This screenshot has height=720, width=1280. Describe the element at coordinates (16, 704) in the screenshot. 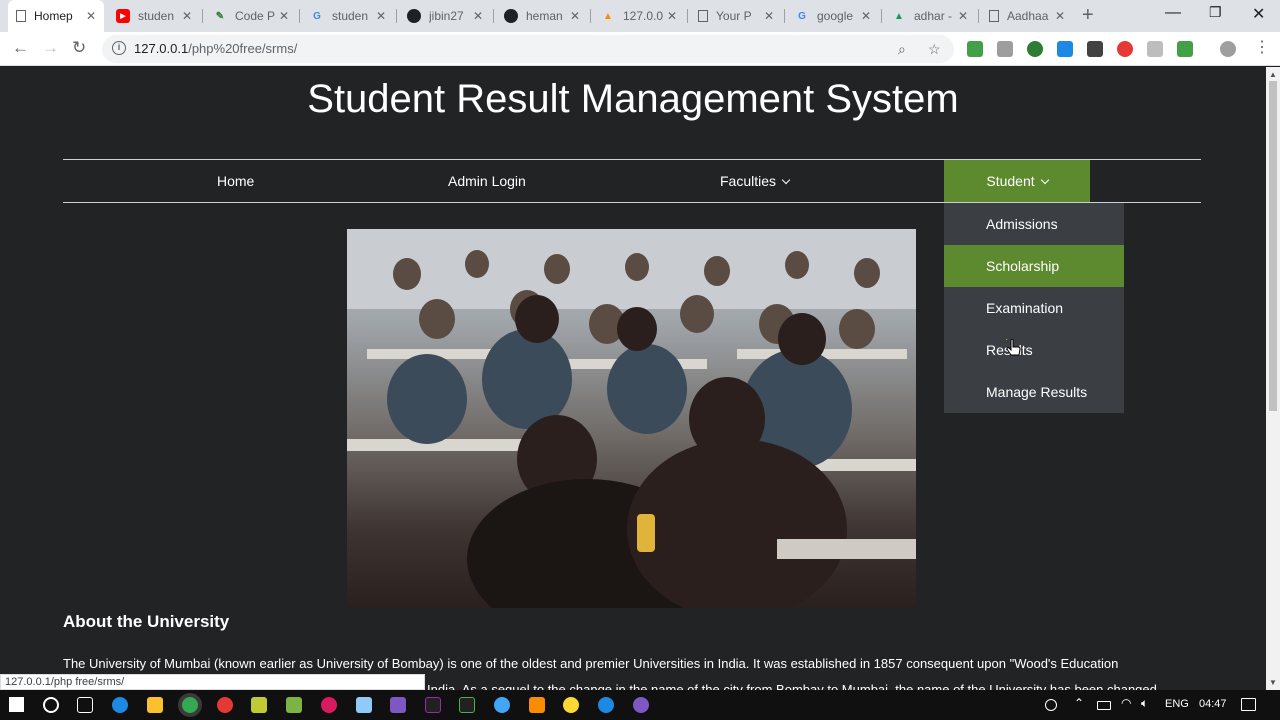

I see `windows-start-icon` at that location.